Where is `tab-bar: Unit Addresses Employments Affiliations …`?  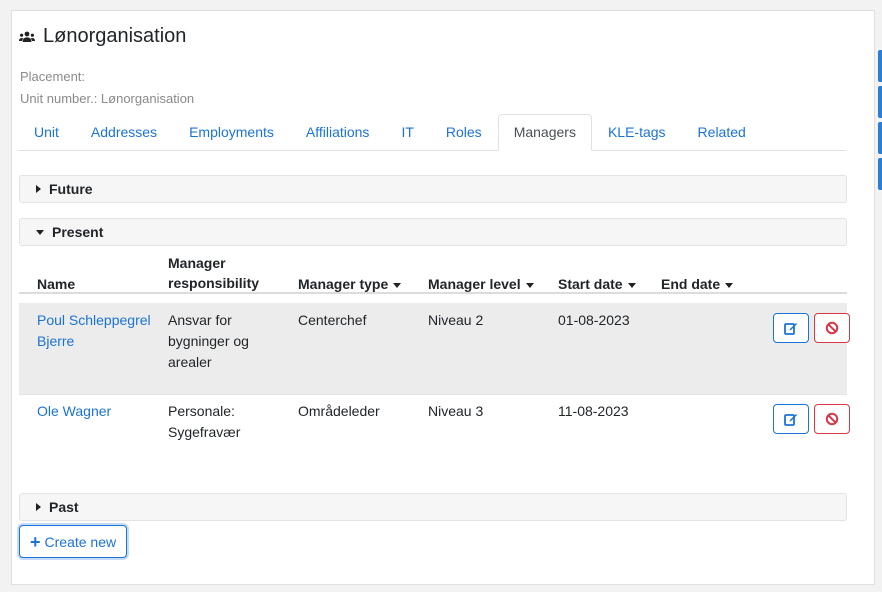 tab-bar: Unit Addresses Employments Affiliations … is located at coordinates (432, 132).